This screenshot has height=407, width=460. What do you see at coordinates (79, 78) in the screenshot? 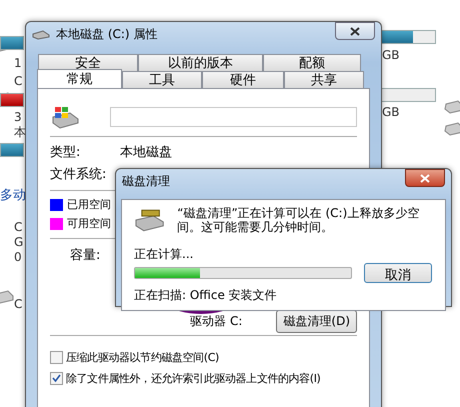
I see `tab: 常规` at bounding box center [79, 78].